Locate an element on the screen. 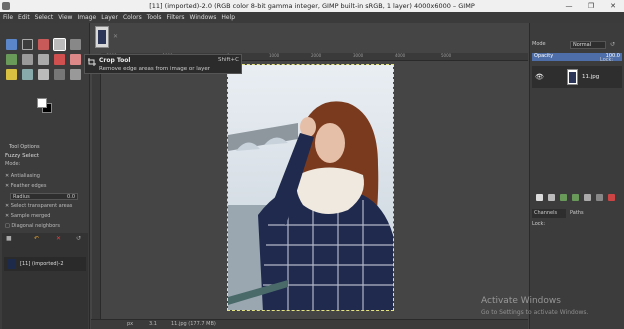 The image size is (624, 329). vertical-ruler is located at coordinates (96, 190).